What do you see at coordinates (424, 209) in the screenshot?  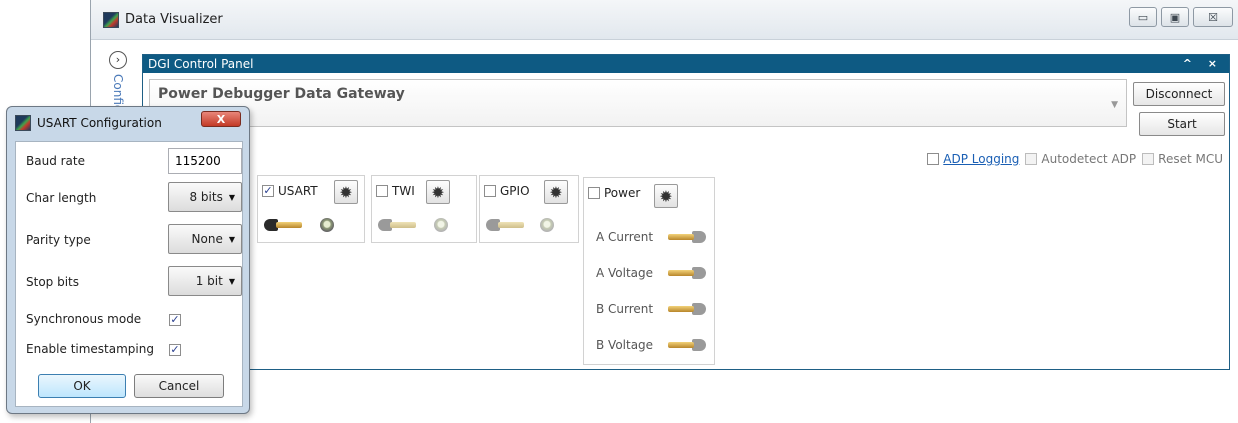 I see `interface-twi: TWI ✹` at bounding box center [424, 209].